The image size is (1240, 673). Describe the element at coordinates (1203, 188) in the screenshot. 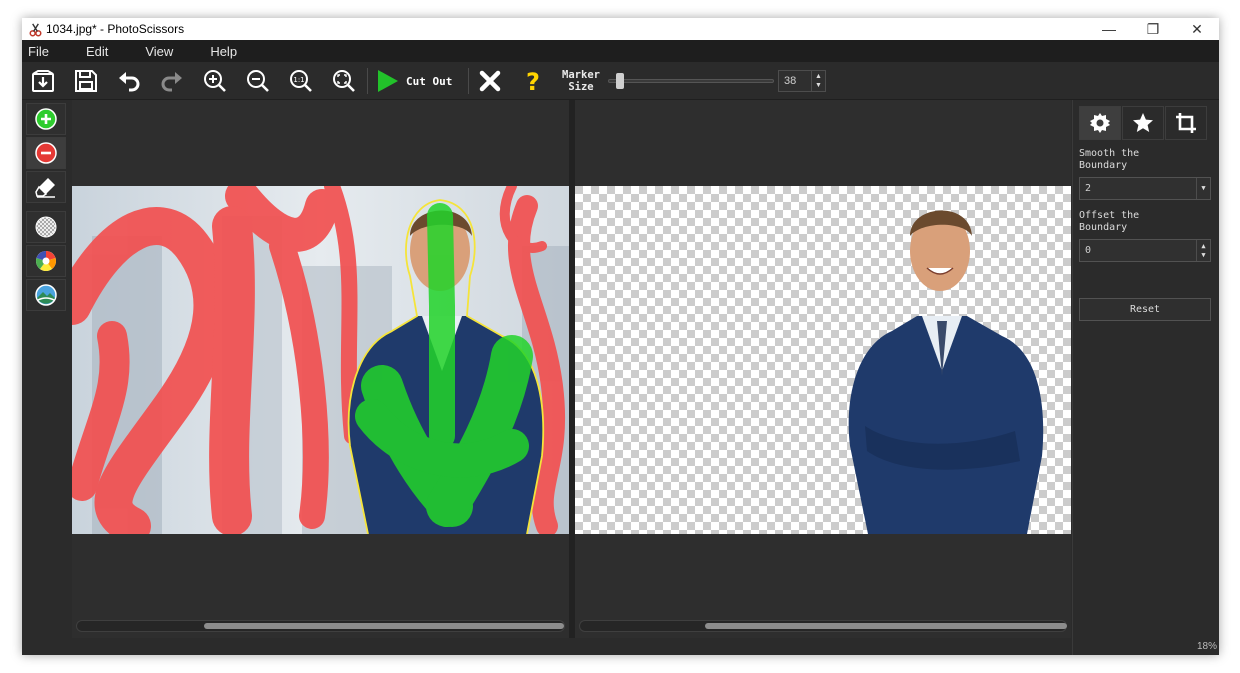

I see `chevron-down-icon: ▼` at that location.